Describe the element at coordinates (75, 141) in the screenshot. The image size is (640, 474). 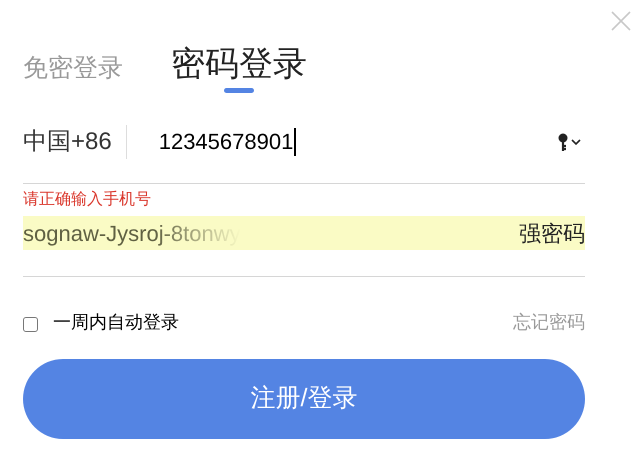
I see `country-code: 中国+86` at that location.